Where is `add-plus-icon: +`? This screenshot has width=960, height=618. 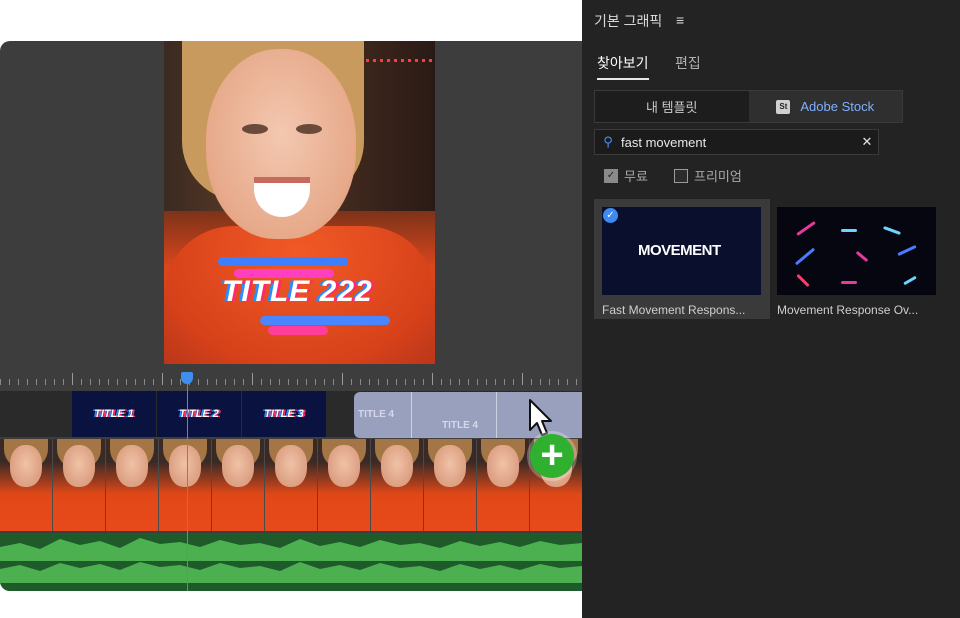
add-plus-icon: + is located at coordinates (552, 456).